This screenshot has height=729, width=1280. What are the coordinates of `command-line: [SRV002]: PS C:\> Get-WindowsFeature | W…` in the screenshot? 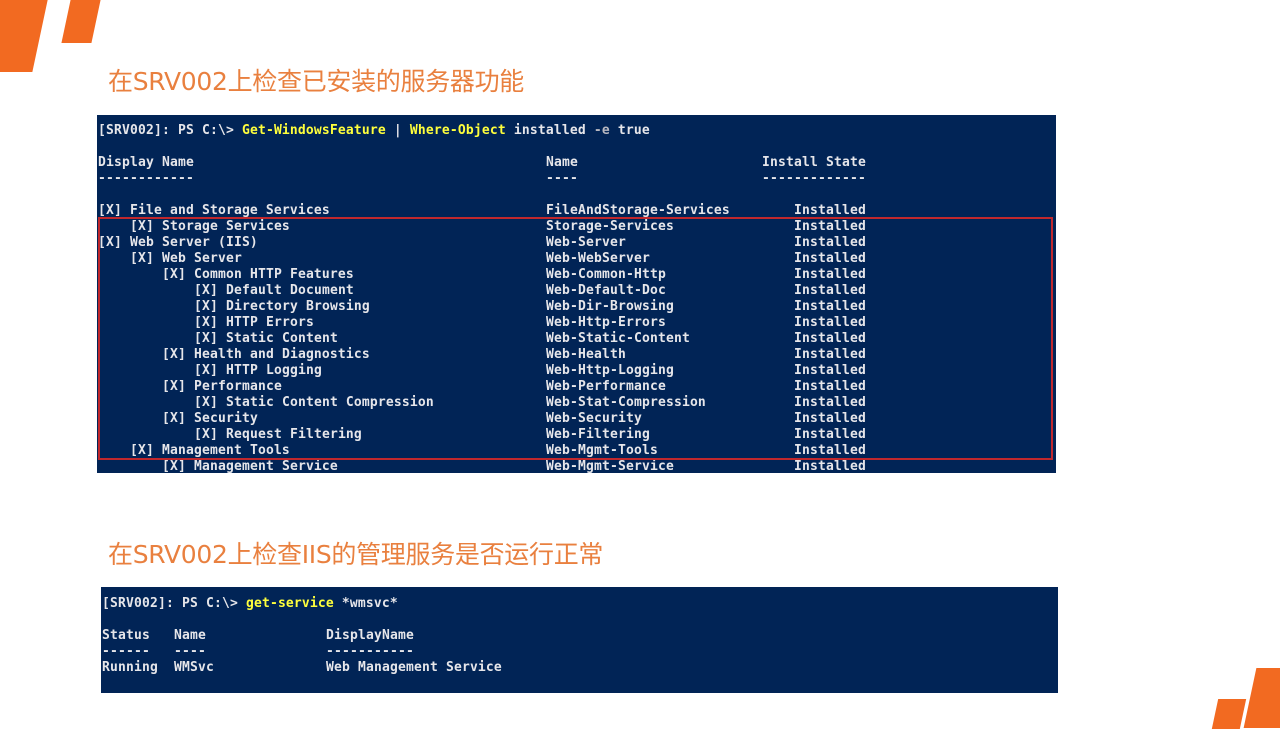 It's located at (374, 131).